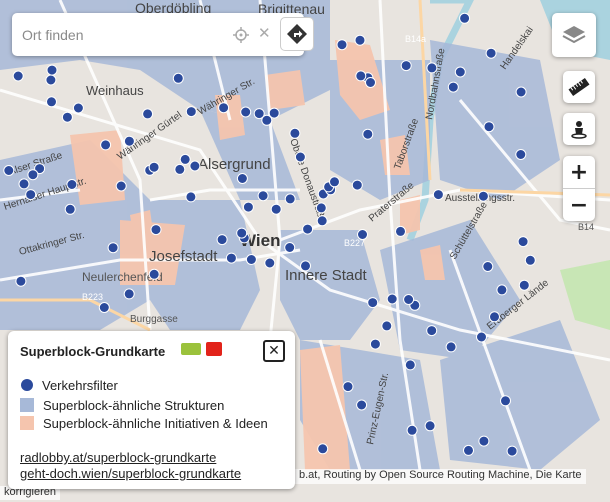  I want to click on radlobby-link: radlobby.at/superblock-grundkarte, so click(118, 457).